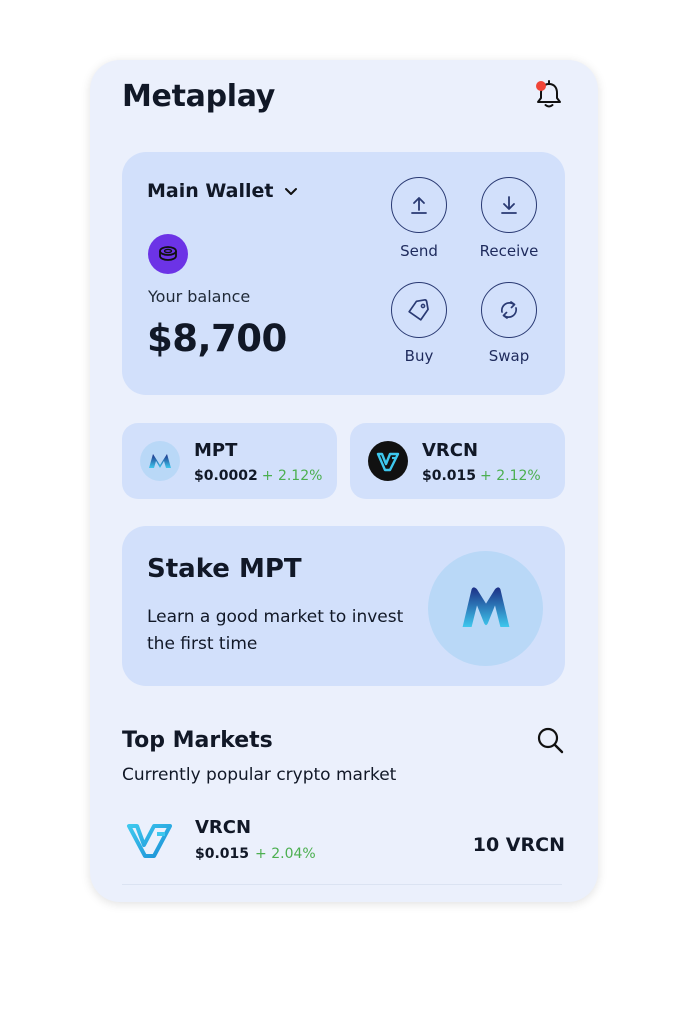  I want to click on app-title: Metaplay, so click(199, 96).